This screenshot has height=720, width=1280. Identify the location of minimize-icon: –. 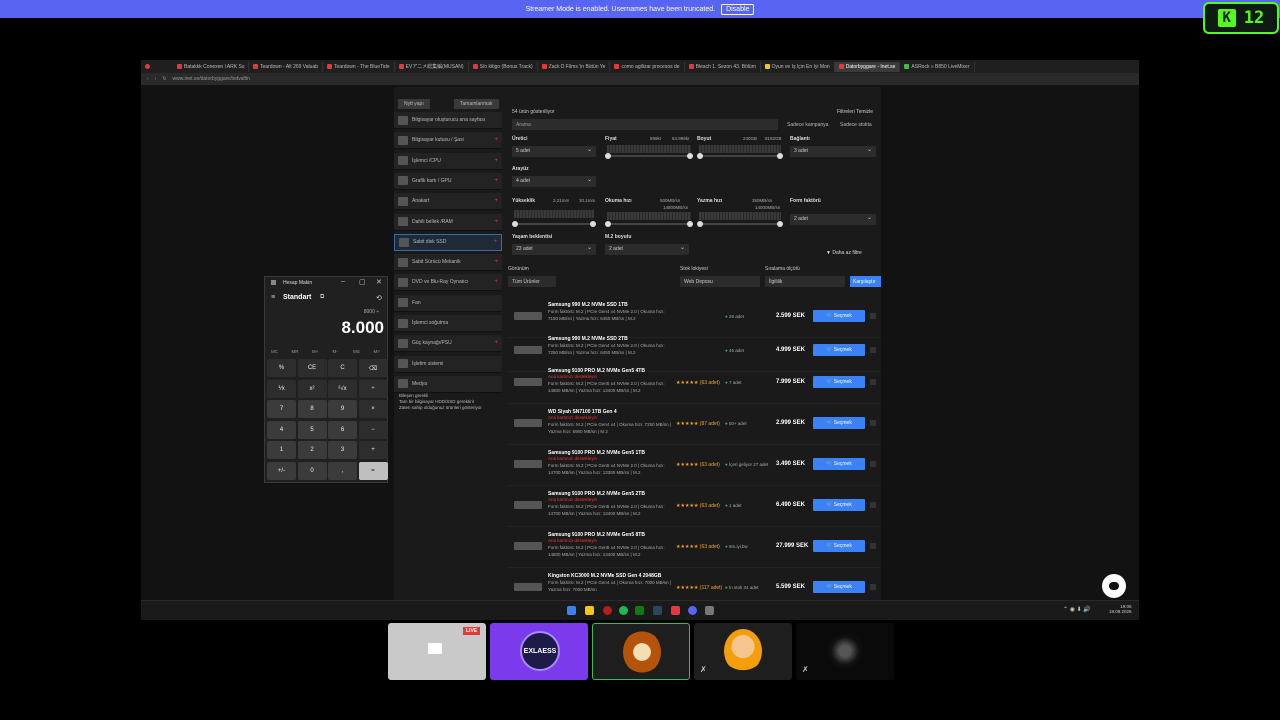
(343, 281).